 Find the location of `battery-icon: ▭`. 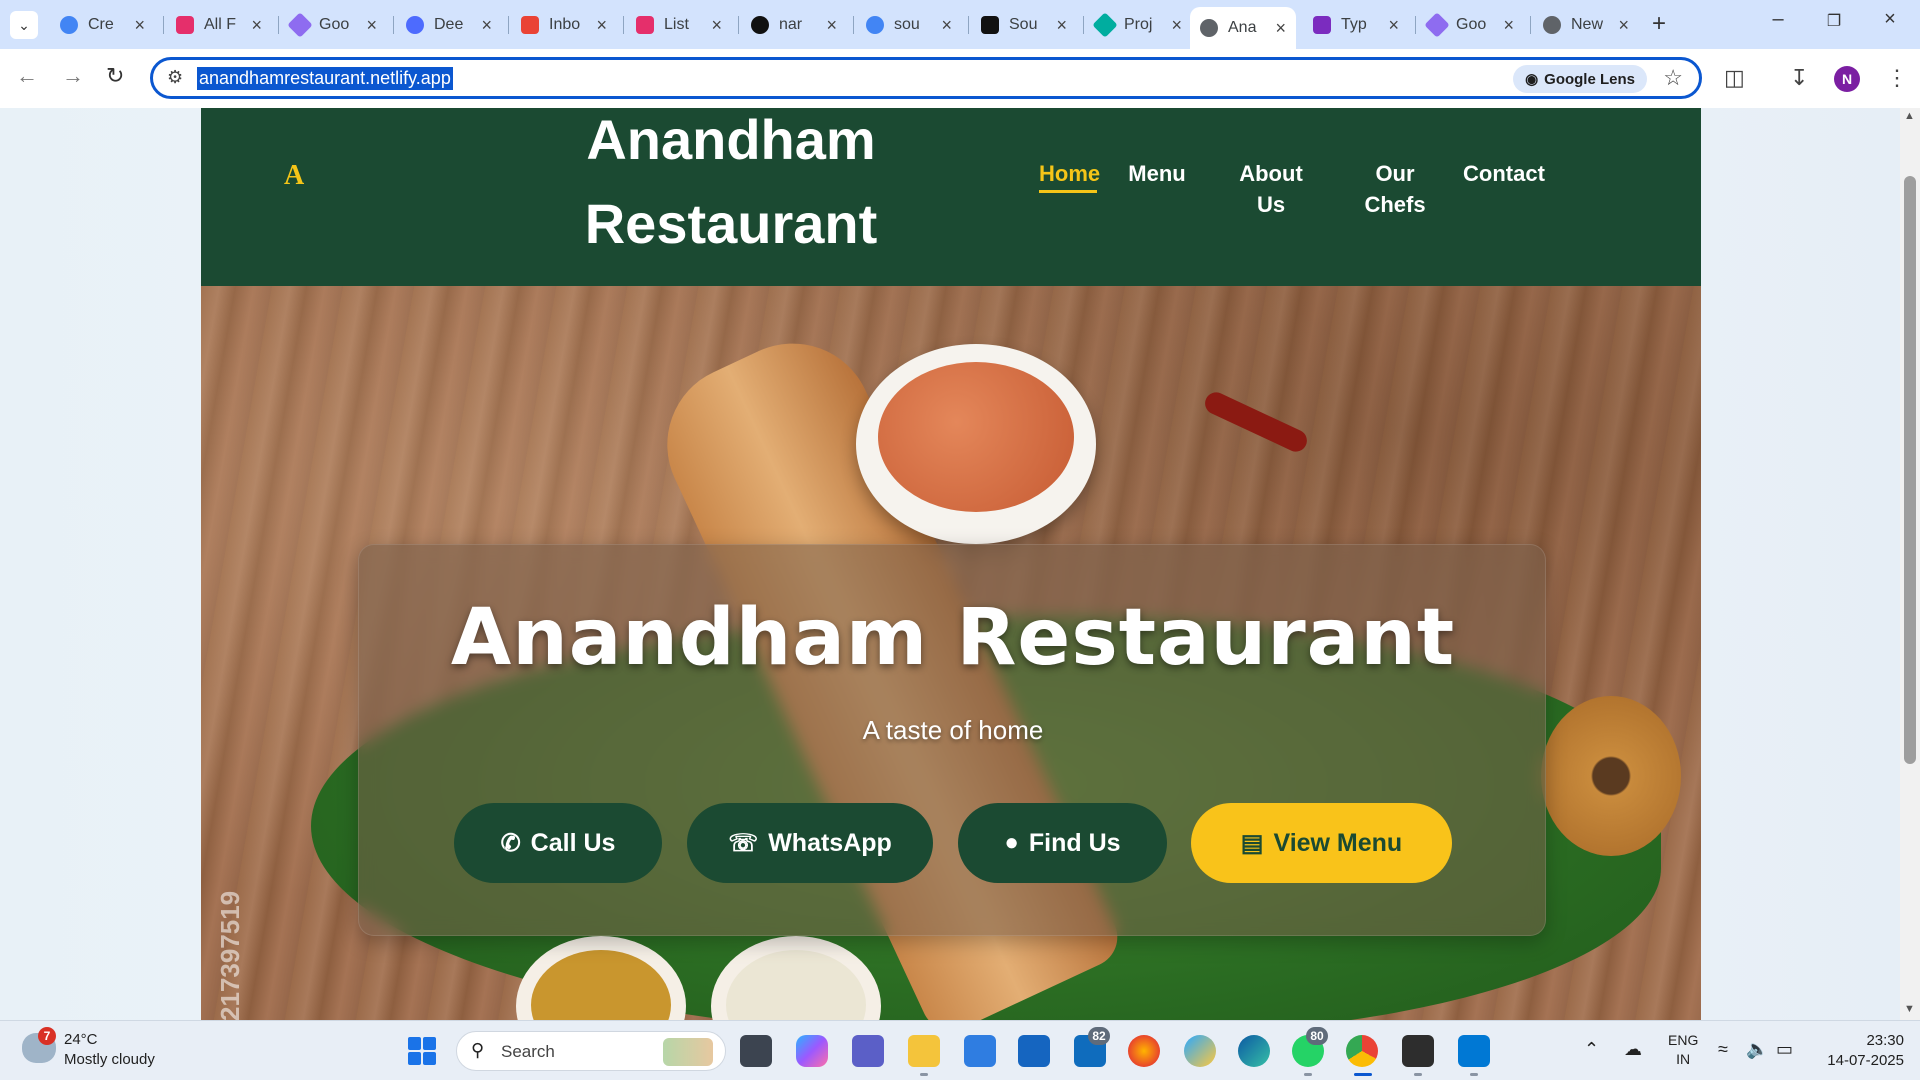

battery-icon: ▭ is located at coordinates (1784, 1049).